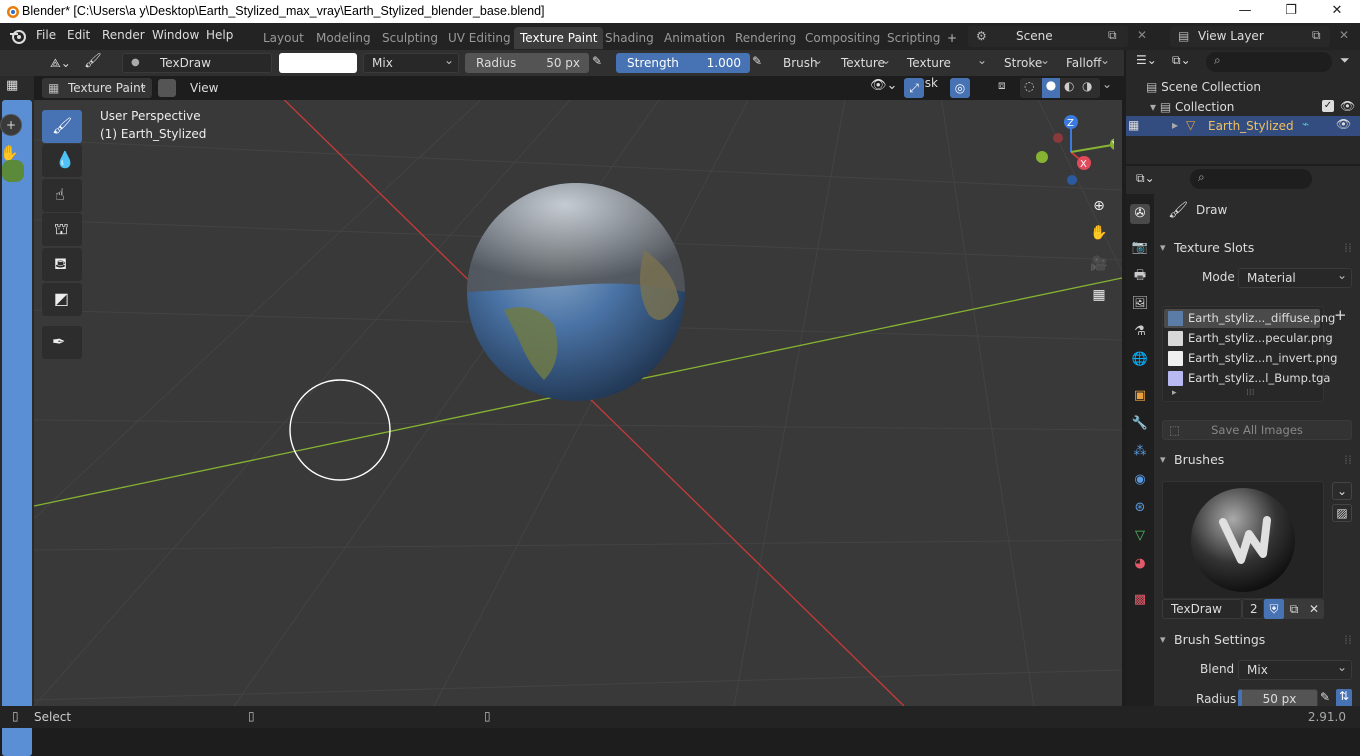  Describe the element at coordinates (1142, 35) in the screenshot. I see `remove-scene-icon: ✕` at that location.